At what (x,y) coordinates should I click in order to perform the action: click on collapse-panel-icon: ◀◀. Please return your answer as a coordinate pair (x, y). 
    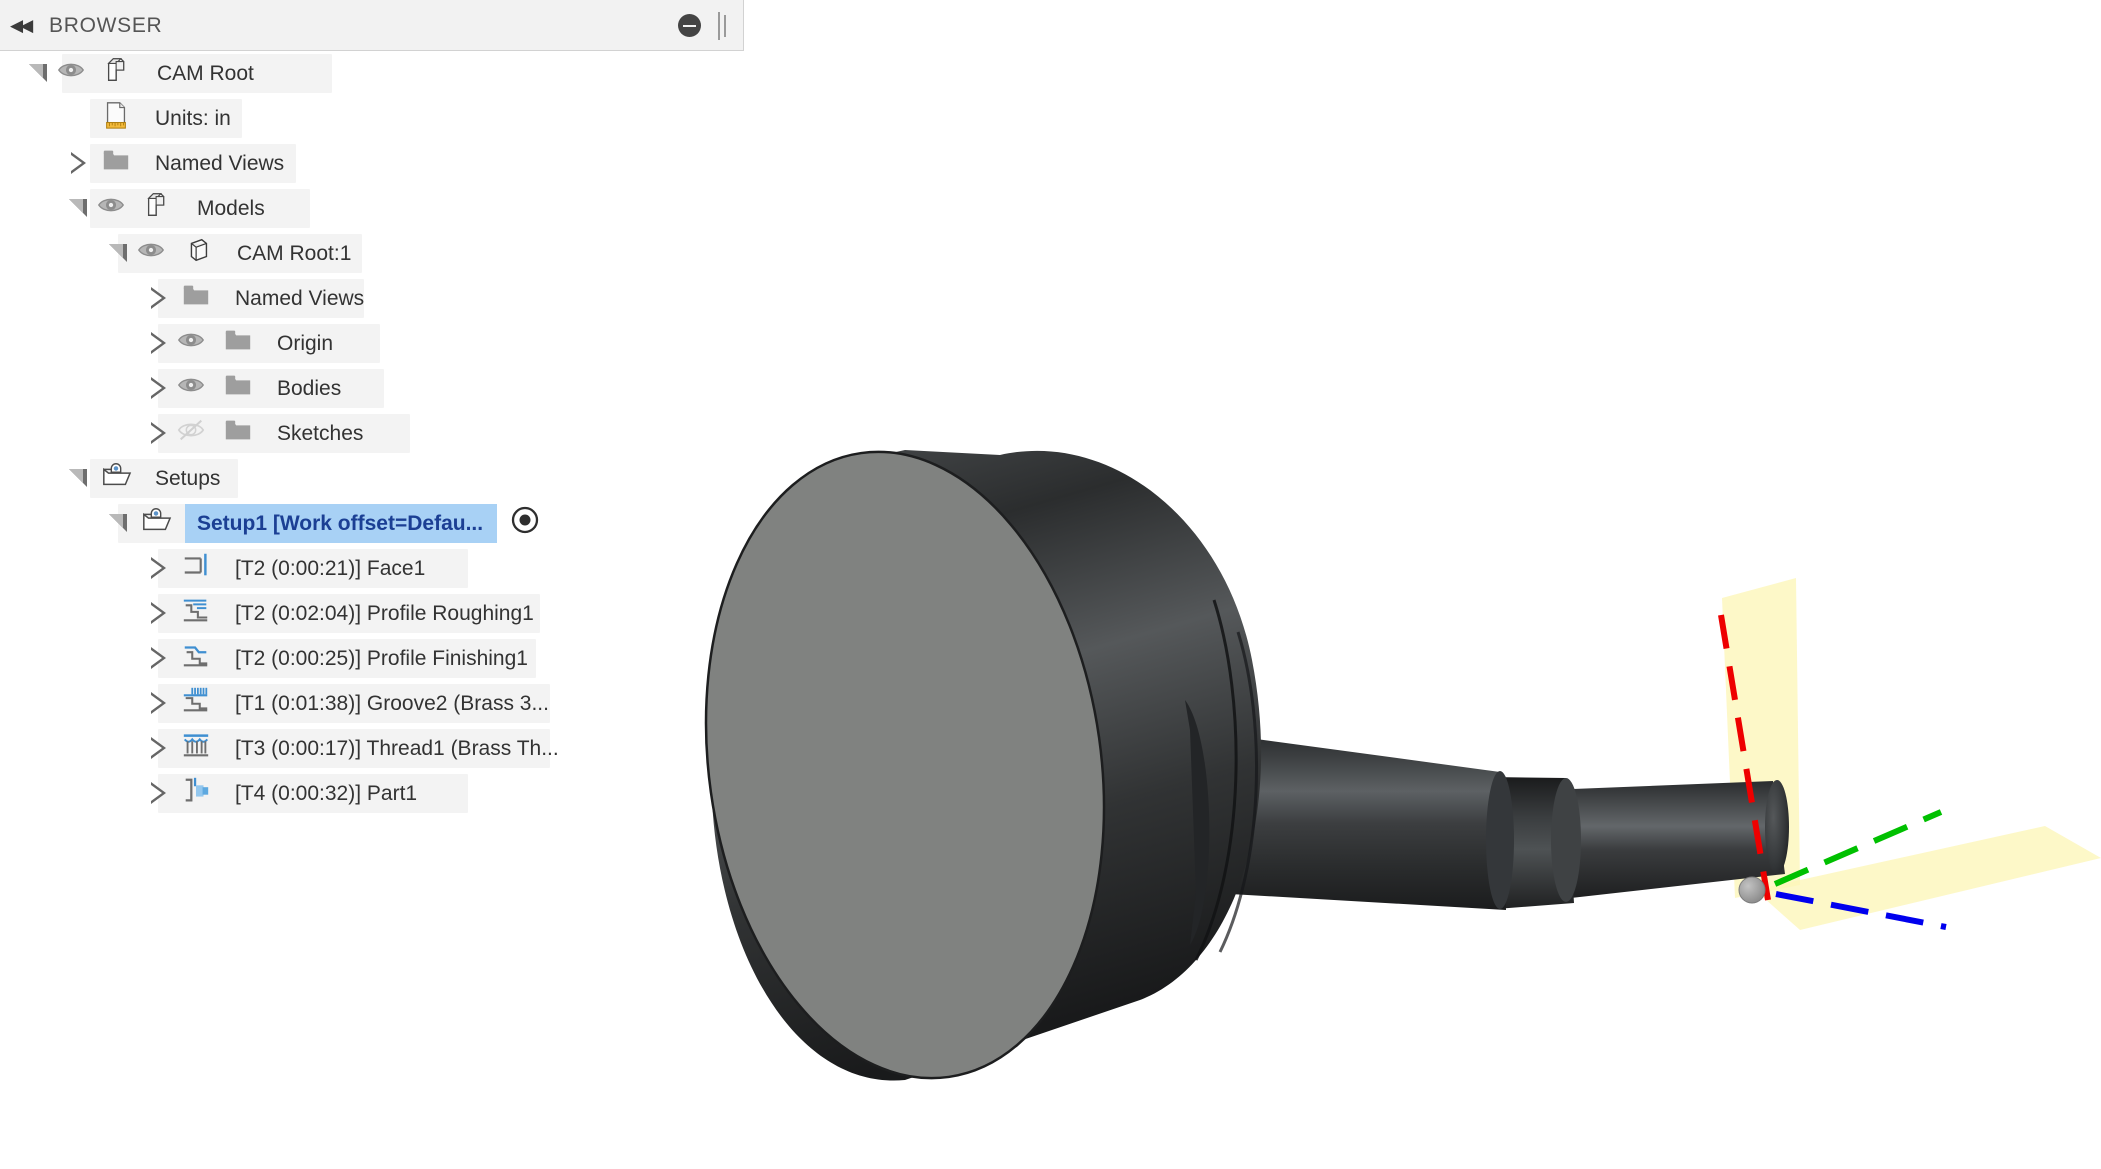
    Looking at the image, I should click on (25, 26).